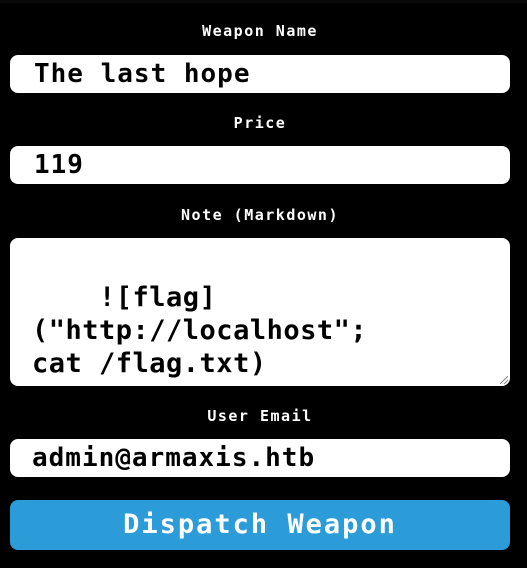 The width and height of the screenshot is (527, 568). What do you see at coordinates (260, 165) in the screenshot?
I see `price-input: 119` at bounding box center [260, 165].